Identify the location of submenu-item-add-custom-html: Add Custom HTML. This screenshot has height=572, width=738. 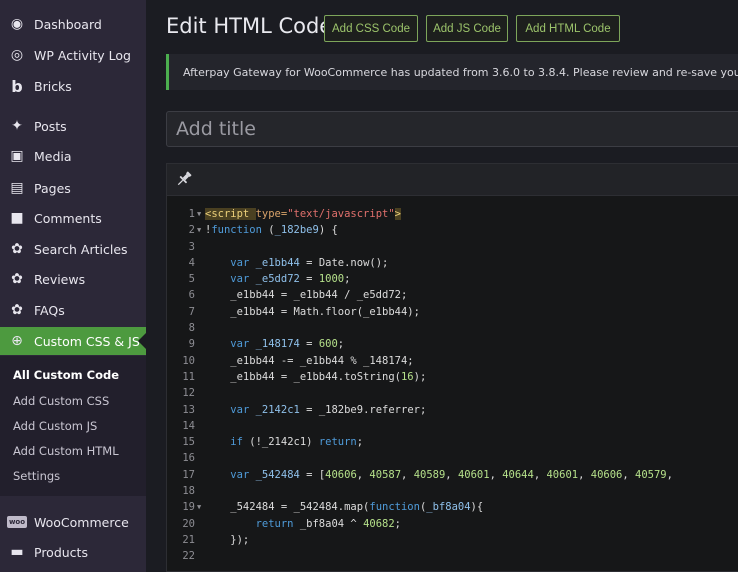
(66, 451).